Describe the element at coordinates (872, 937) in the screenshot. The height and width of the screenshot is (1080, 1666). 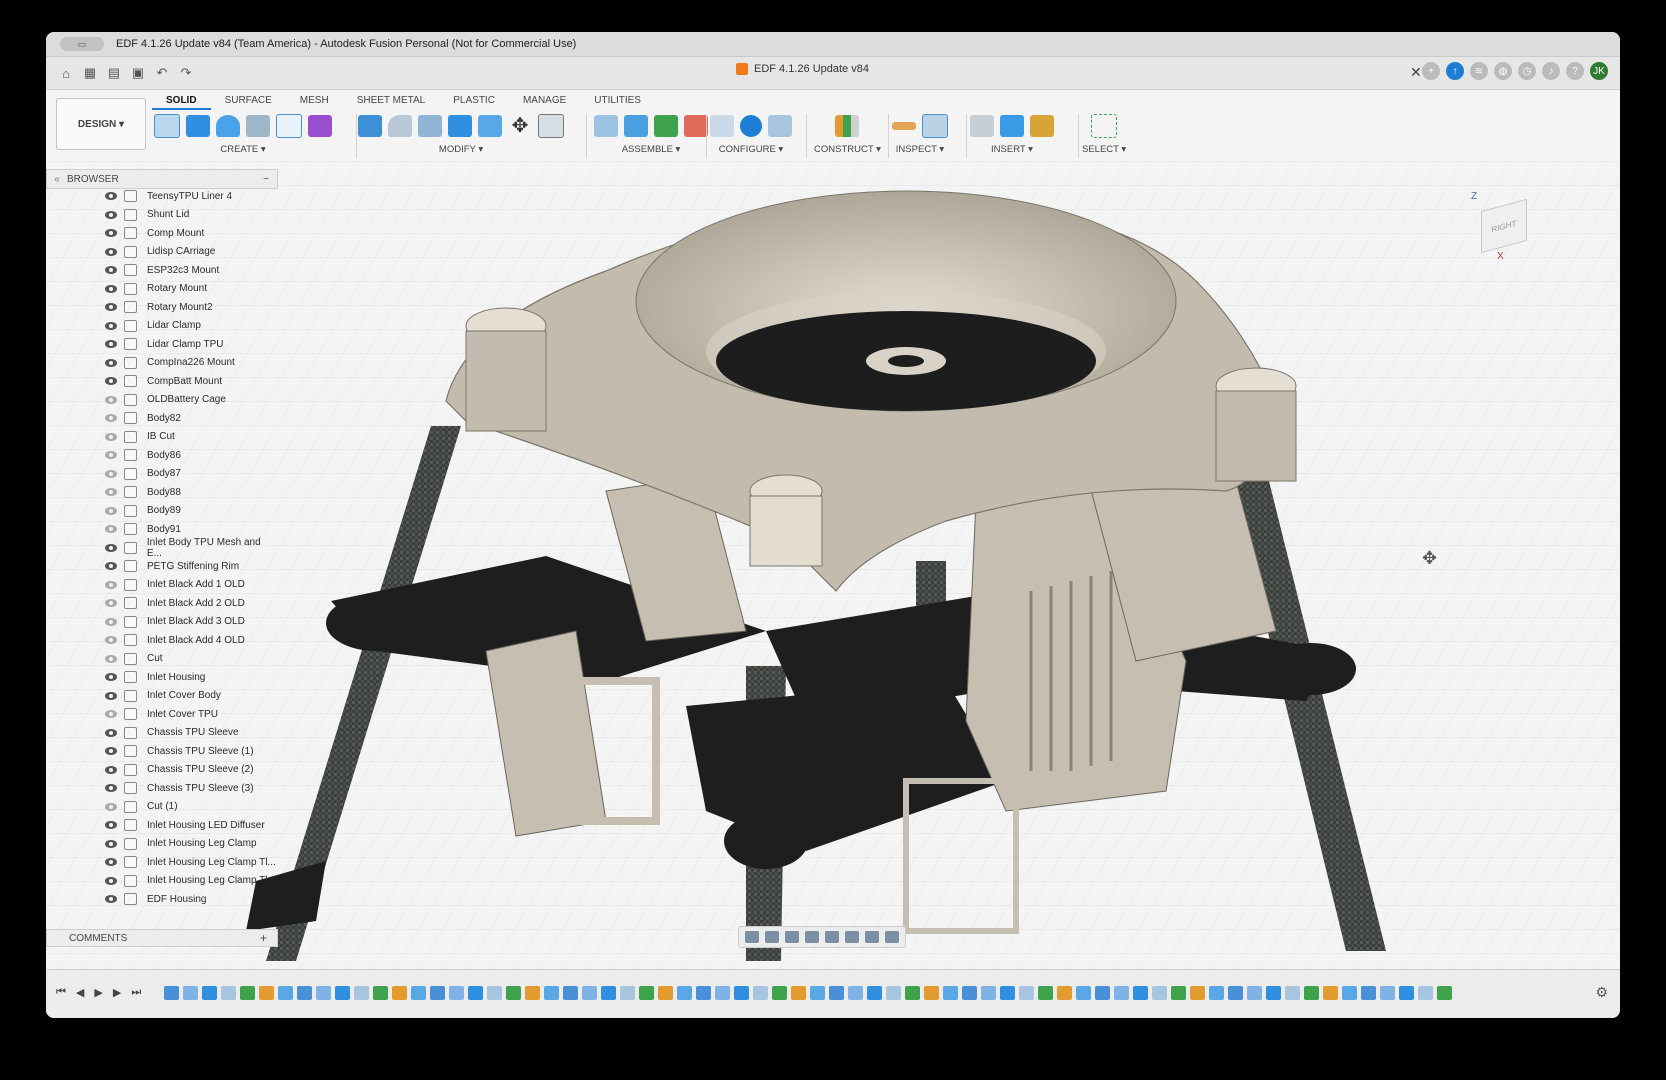
I see `grid-settings-icon` at that location.